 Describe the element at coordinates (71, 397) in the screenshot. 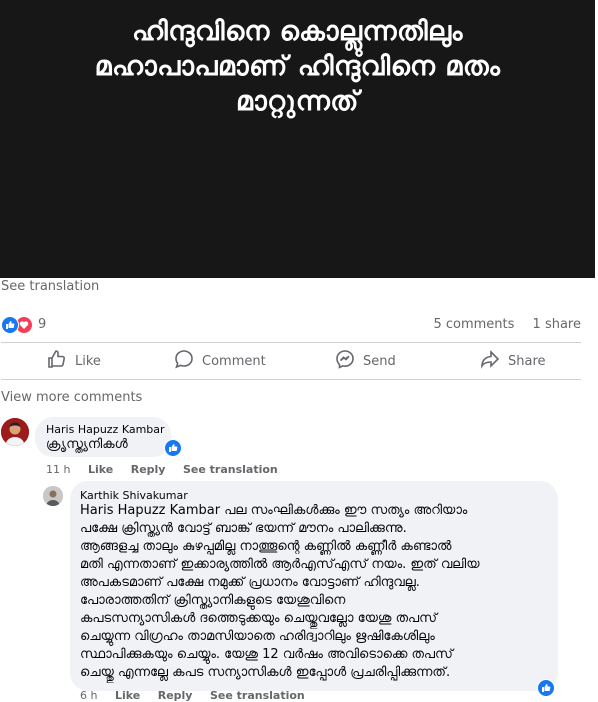

I see `view-more-comments-link: View more comments` at that location.